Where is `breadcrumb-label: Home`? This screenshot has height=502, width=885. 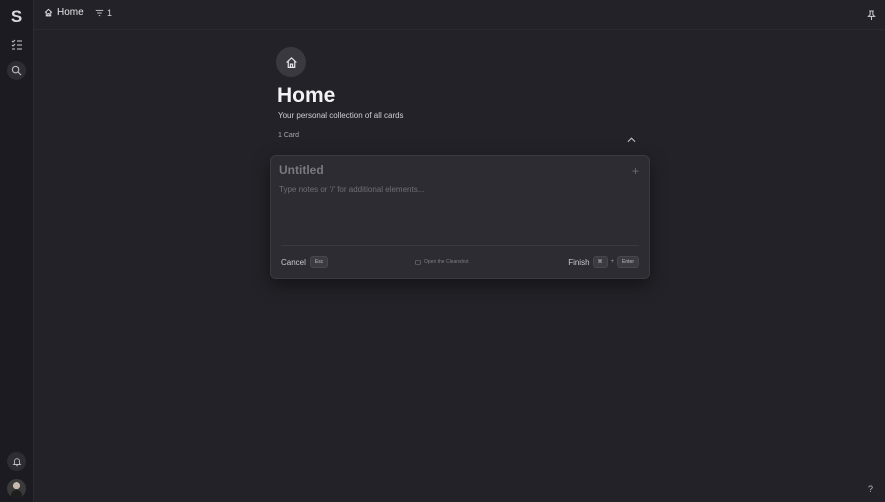 breadcrumb-label: Home is located at coordinates (70, 12).